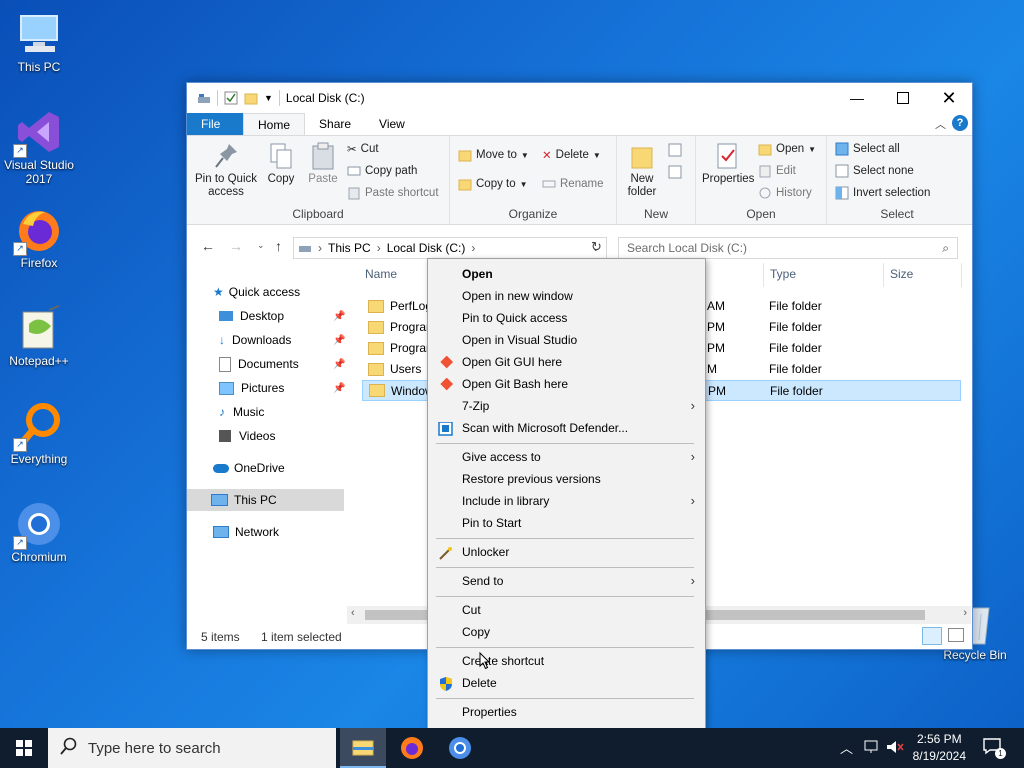 This screenshot has height=768, width=1024. What do you see at coordinates (895, 748) in the screenshot?
I see `volume-muted-icon` at bounding box center [895, 748].